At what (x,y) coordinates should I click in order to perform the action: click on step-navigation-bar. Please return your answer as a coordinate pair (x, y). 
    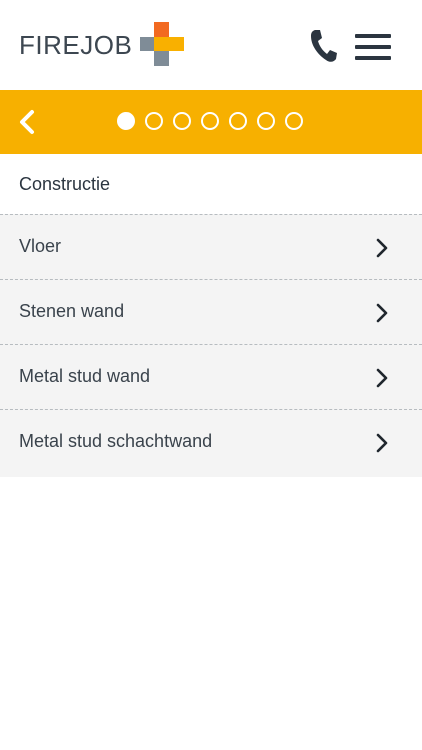
    Looking at the image, I should click on (211, 122).